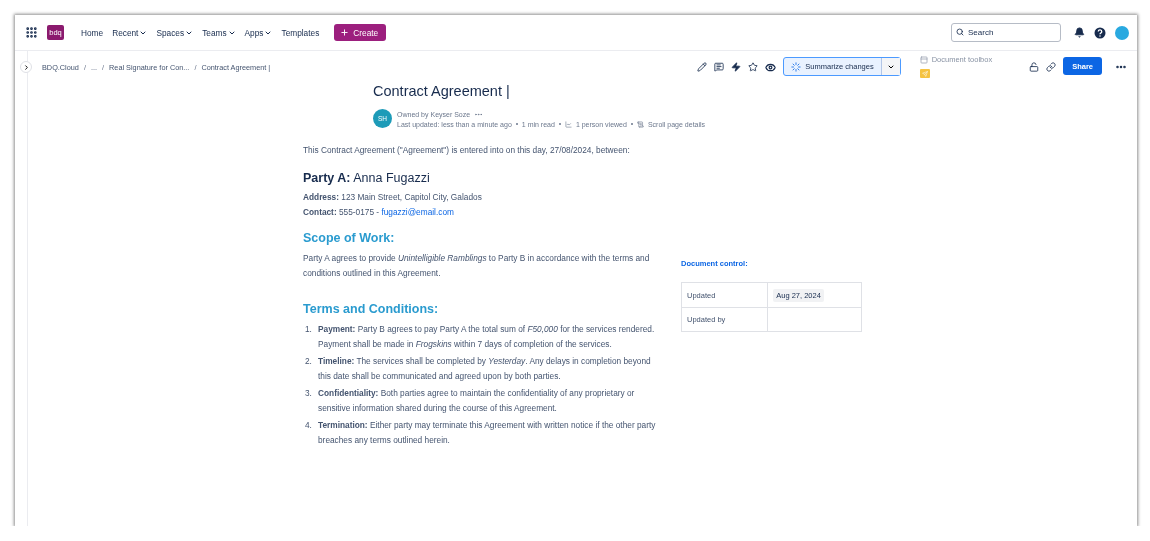 This screenshot has height=541, width=1150. What do you see at coordinates (485, 368) in the screenshot?
I see `list-item-text: Timeline: The services shall be completed by Yesterday. Any delays in completion beyond this date shall be communicated and agreed upon by both parties.` at bounding box center [485, 368].